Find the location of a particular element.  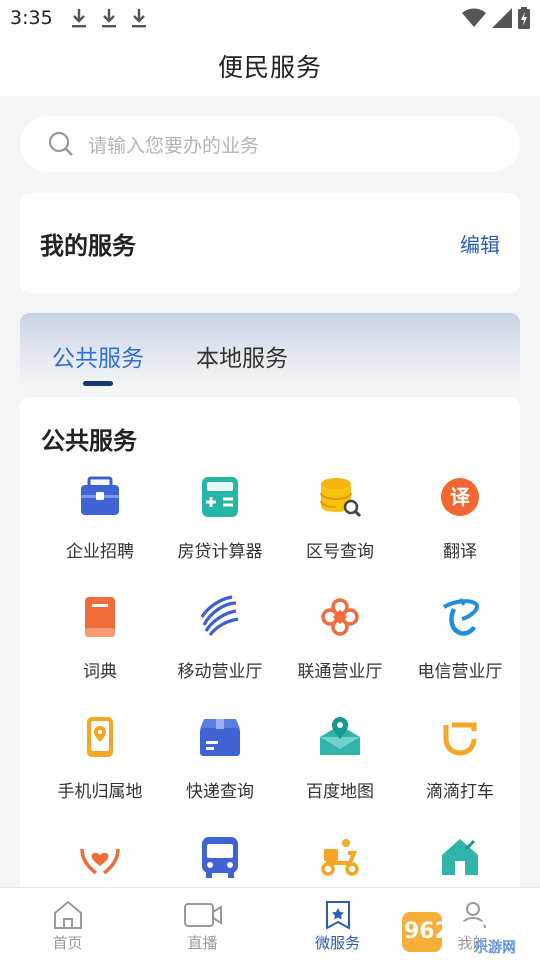

service-label: 联通营业厅 is located at coordinates (340, 672).